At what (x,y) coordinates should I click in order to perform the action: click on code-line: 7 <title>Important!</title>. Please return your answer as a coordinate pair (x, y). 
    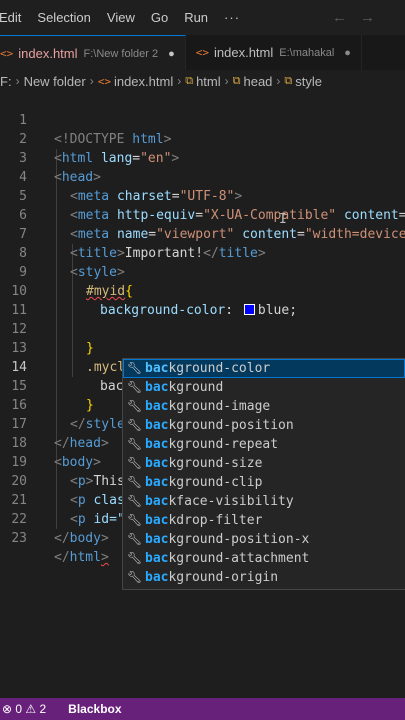
    Looking at the image, I should click on (202, 233).